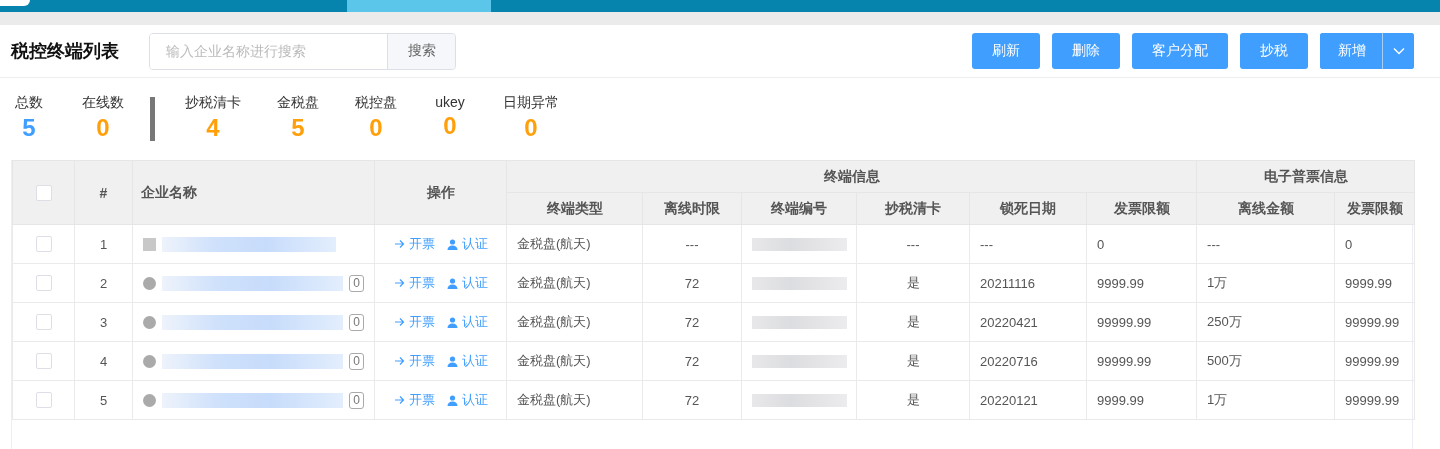 This screenshot has width=1440, height=449. I want to click on stat-label: 日期异常, so click(531, 103).